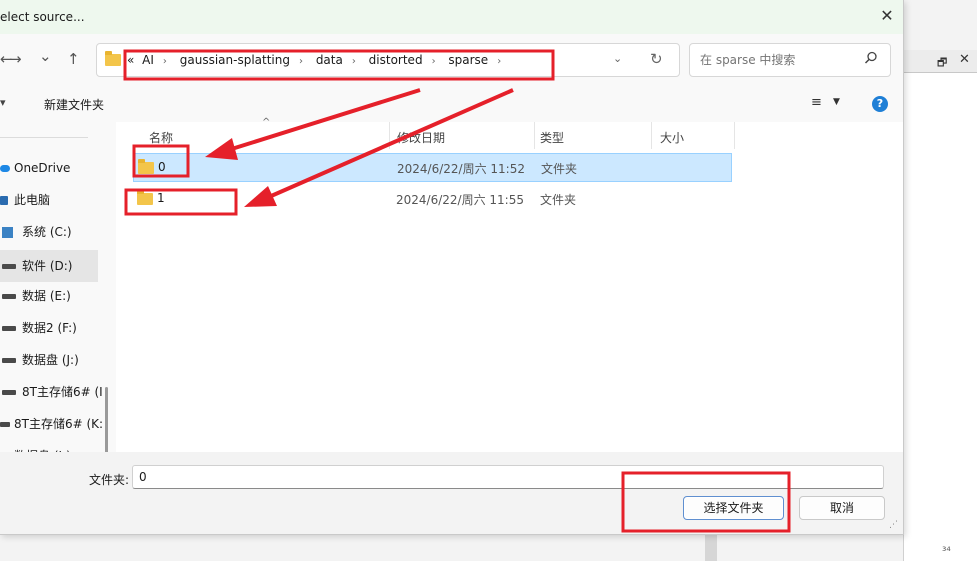  I want to click on help-icon: ?, so click(880, 104).